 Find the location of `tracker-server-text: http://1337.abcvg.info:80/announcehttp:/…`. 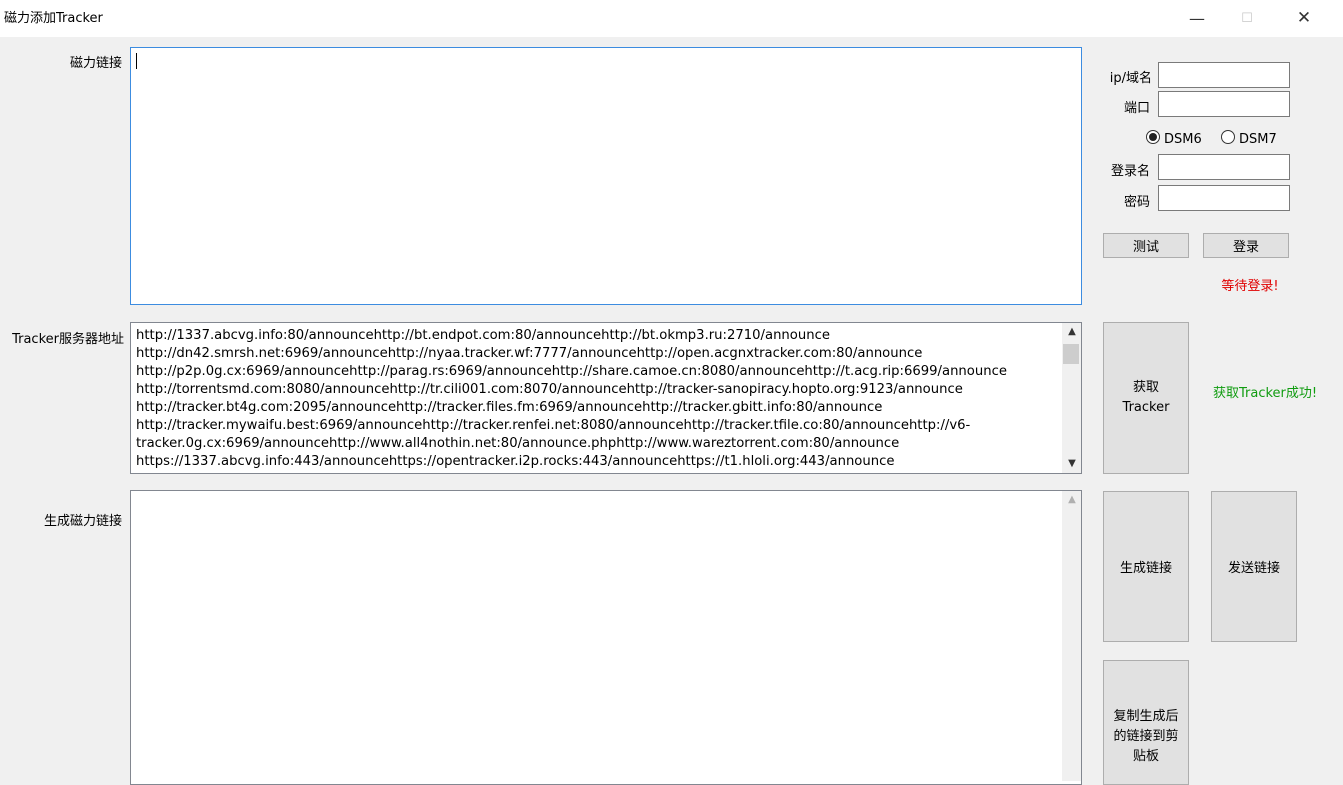

tracker-server-text: http://1337.abcvg.info:80/announcehttp:/… is located at coordinates (571, 398).